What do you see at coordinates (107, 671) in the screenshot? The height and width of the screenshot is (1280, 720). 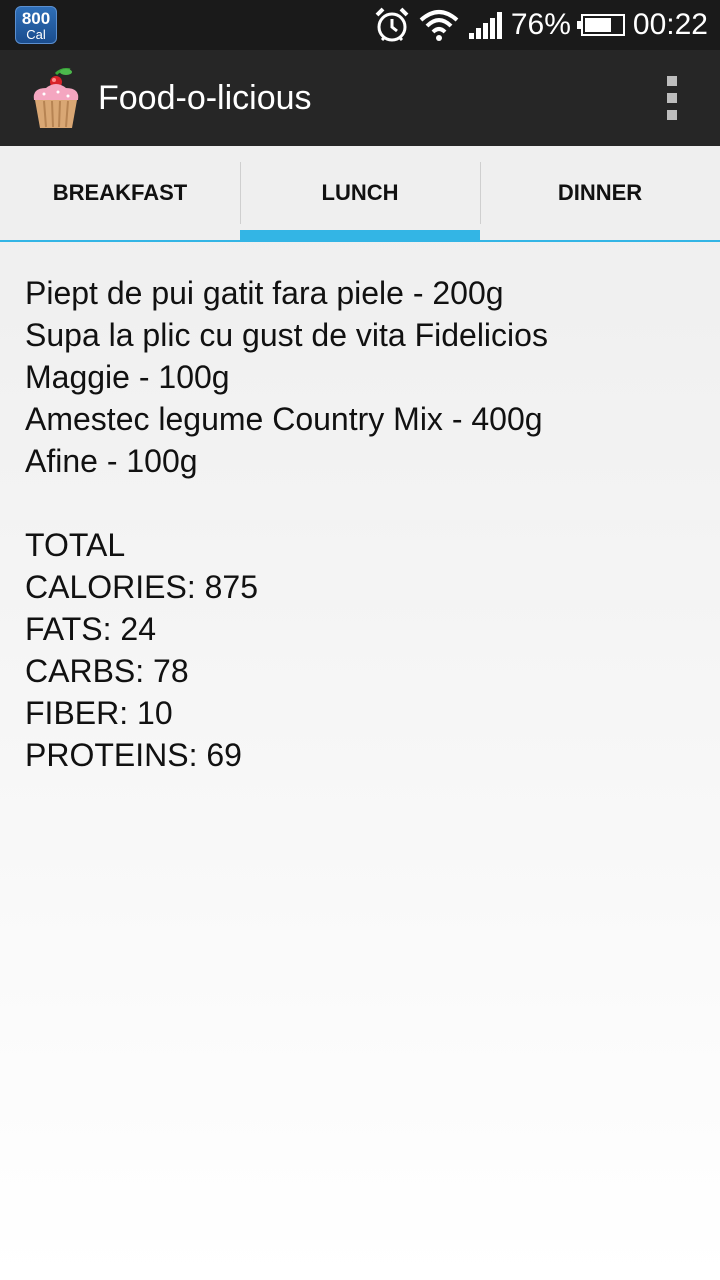 I see `total-carbs: CARBS: 78` at bounding box center [107, 671].